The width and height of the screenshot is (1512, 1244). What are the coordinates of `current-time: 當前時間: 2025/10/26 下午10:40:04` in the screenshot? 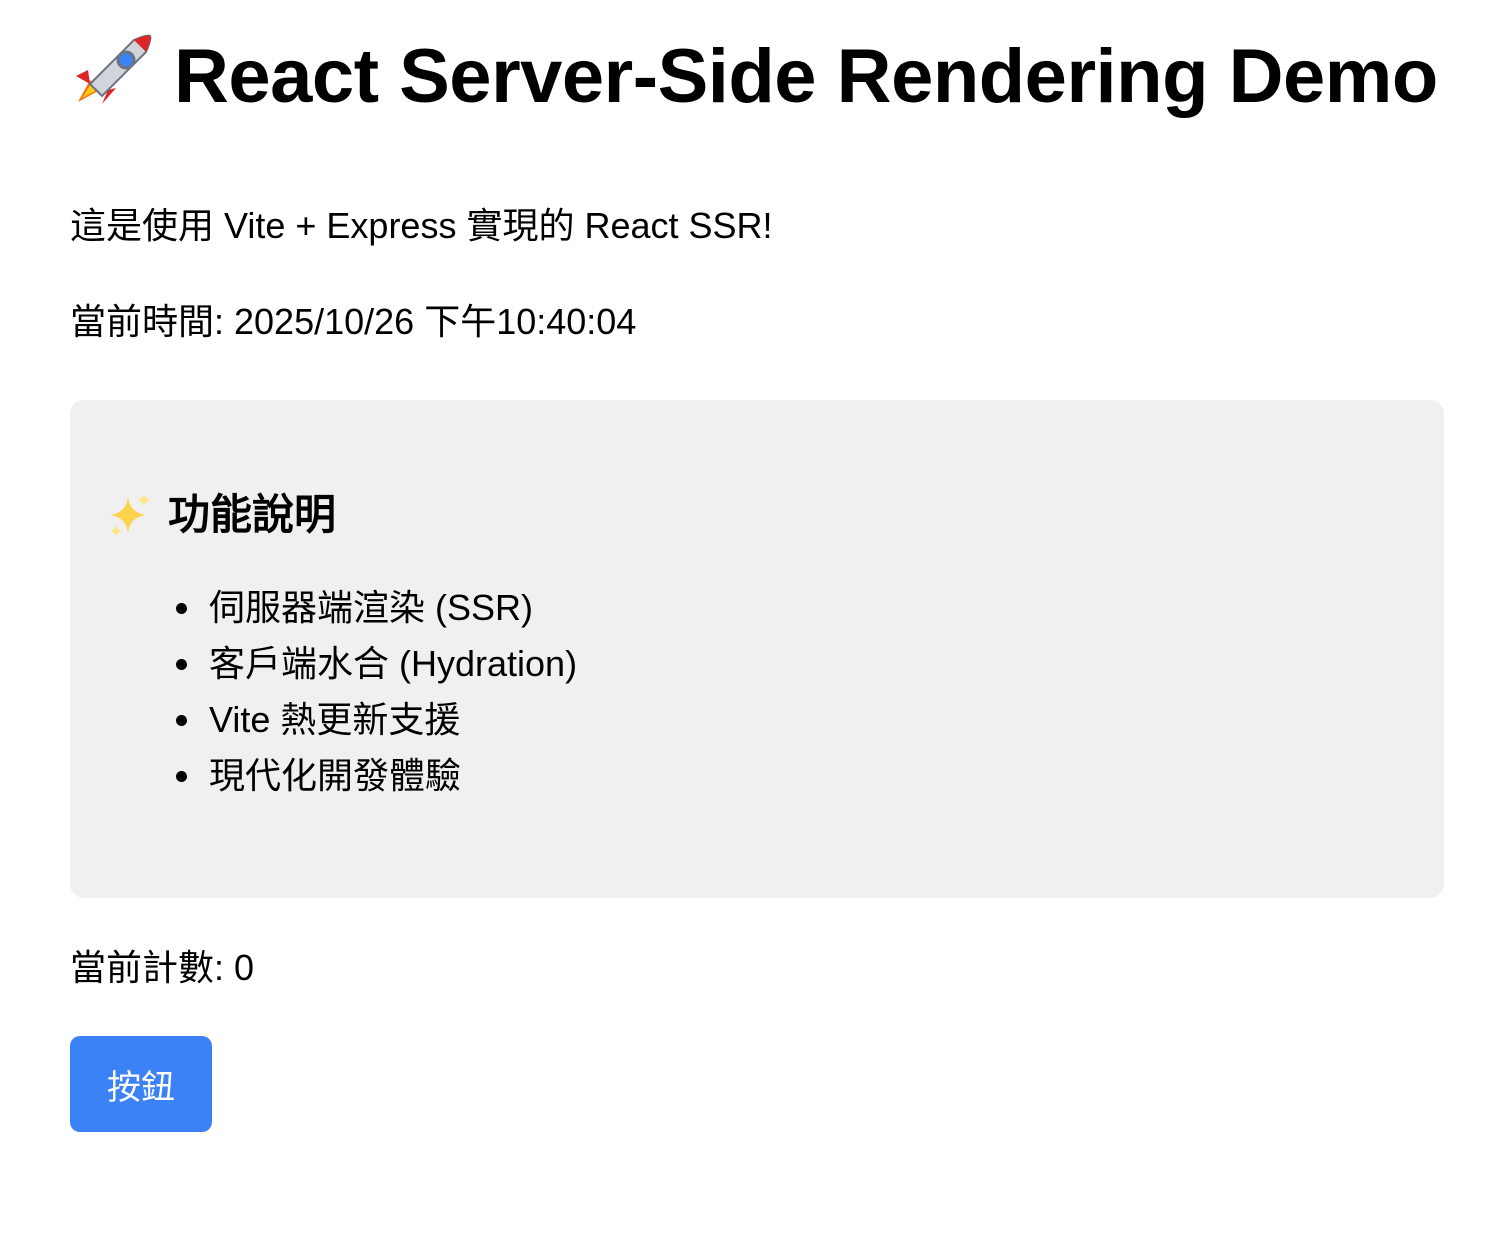 It's located at (756, 322).